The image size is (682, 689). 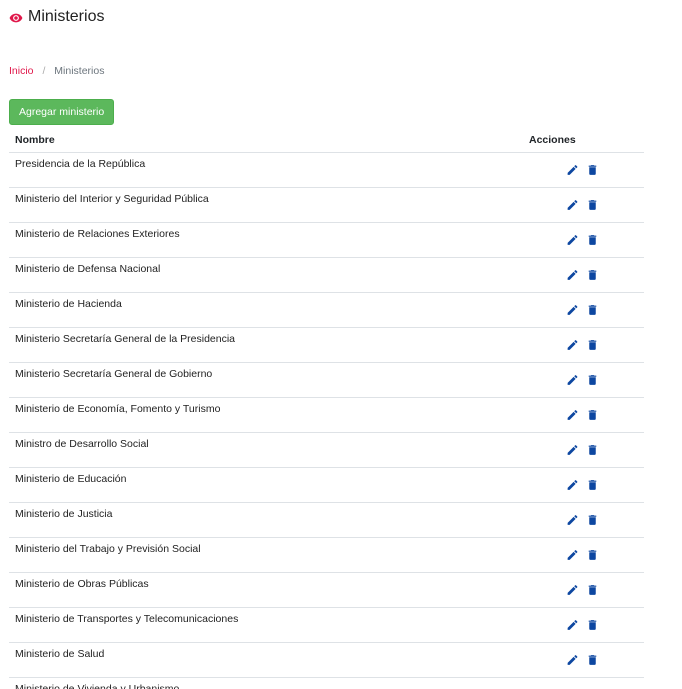 What do you see at coordinates (326, 590) in the screenshot?
I see `table-row: Ministerio de Obras Públicas` at bounding box center [326, 590].